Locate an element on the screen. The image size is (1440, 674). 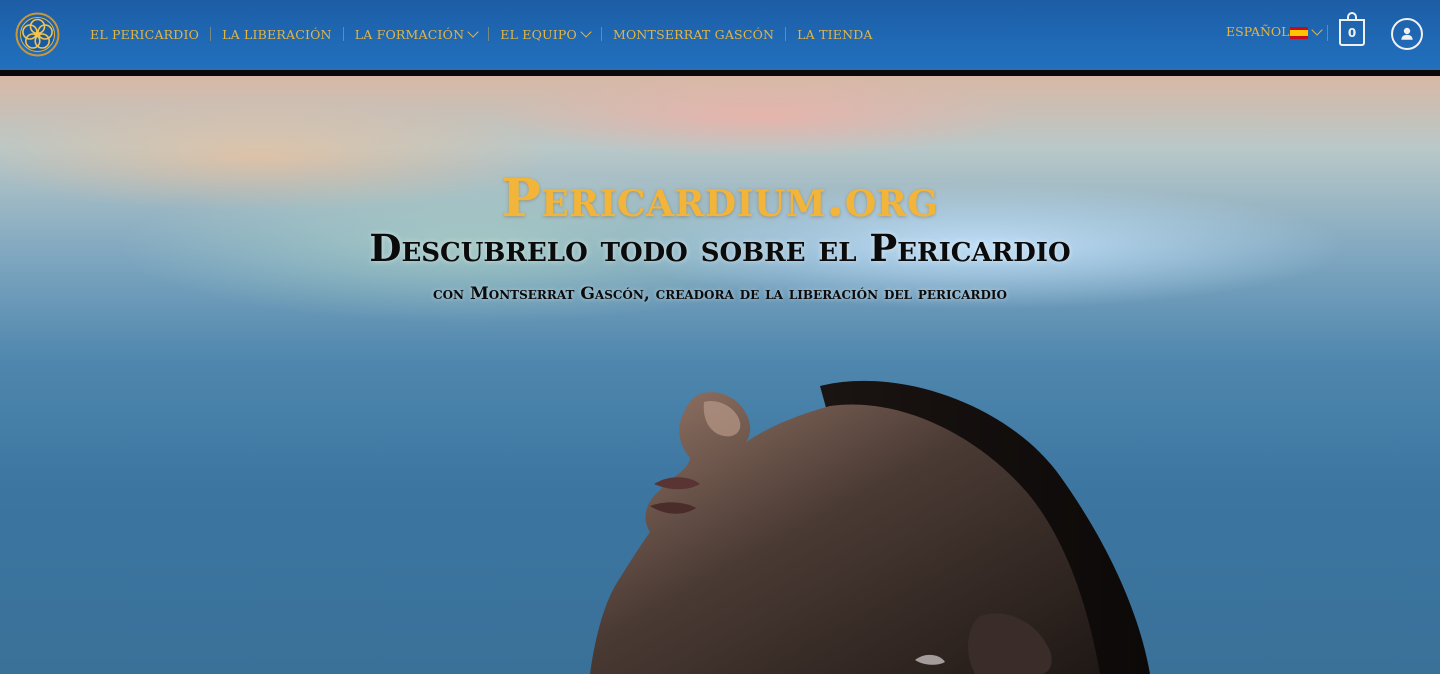
language-switcher: Español is located at coordinates (1275, 31).